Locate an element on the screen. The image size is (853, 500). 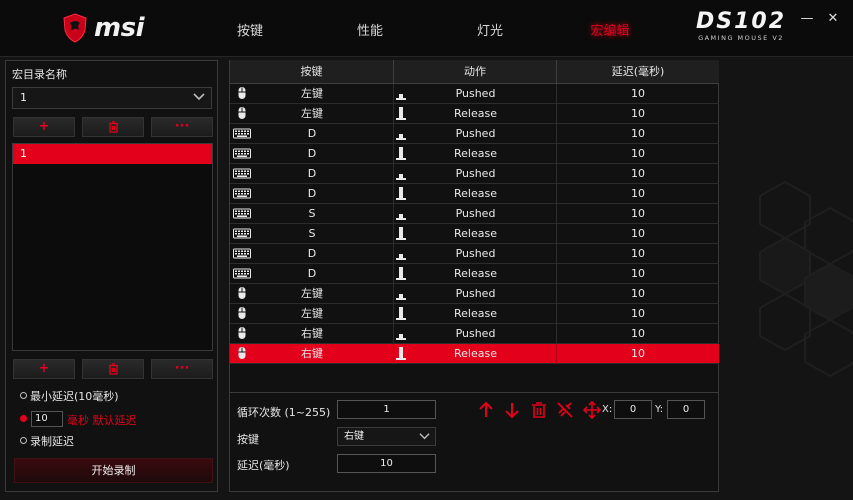
tab-lighting: 灯光 is located at coordinates (490, 30).